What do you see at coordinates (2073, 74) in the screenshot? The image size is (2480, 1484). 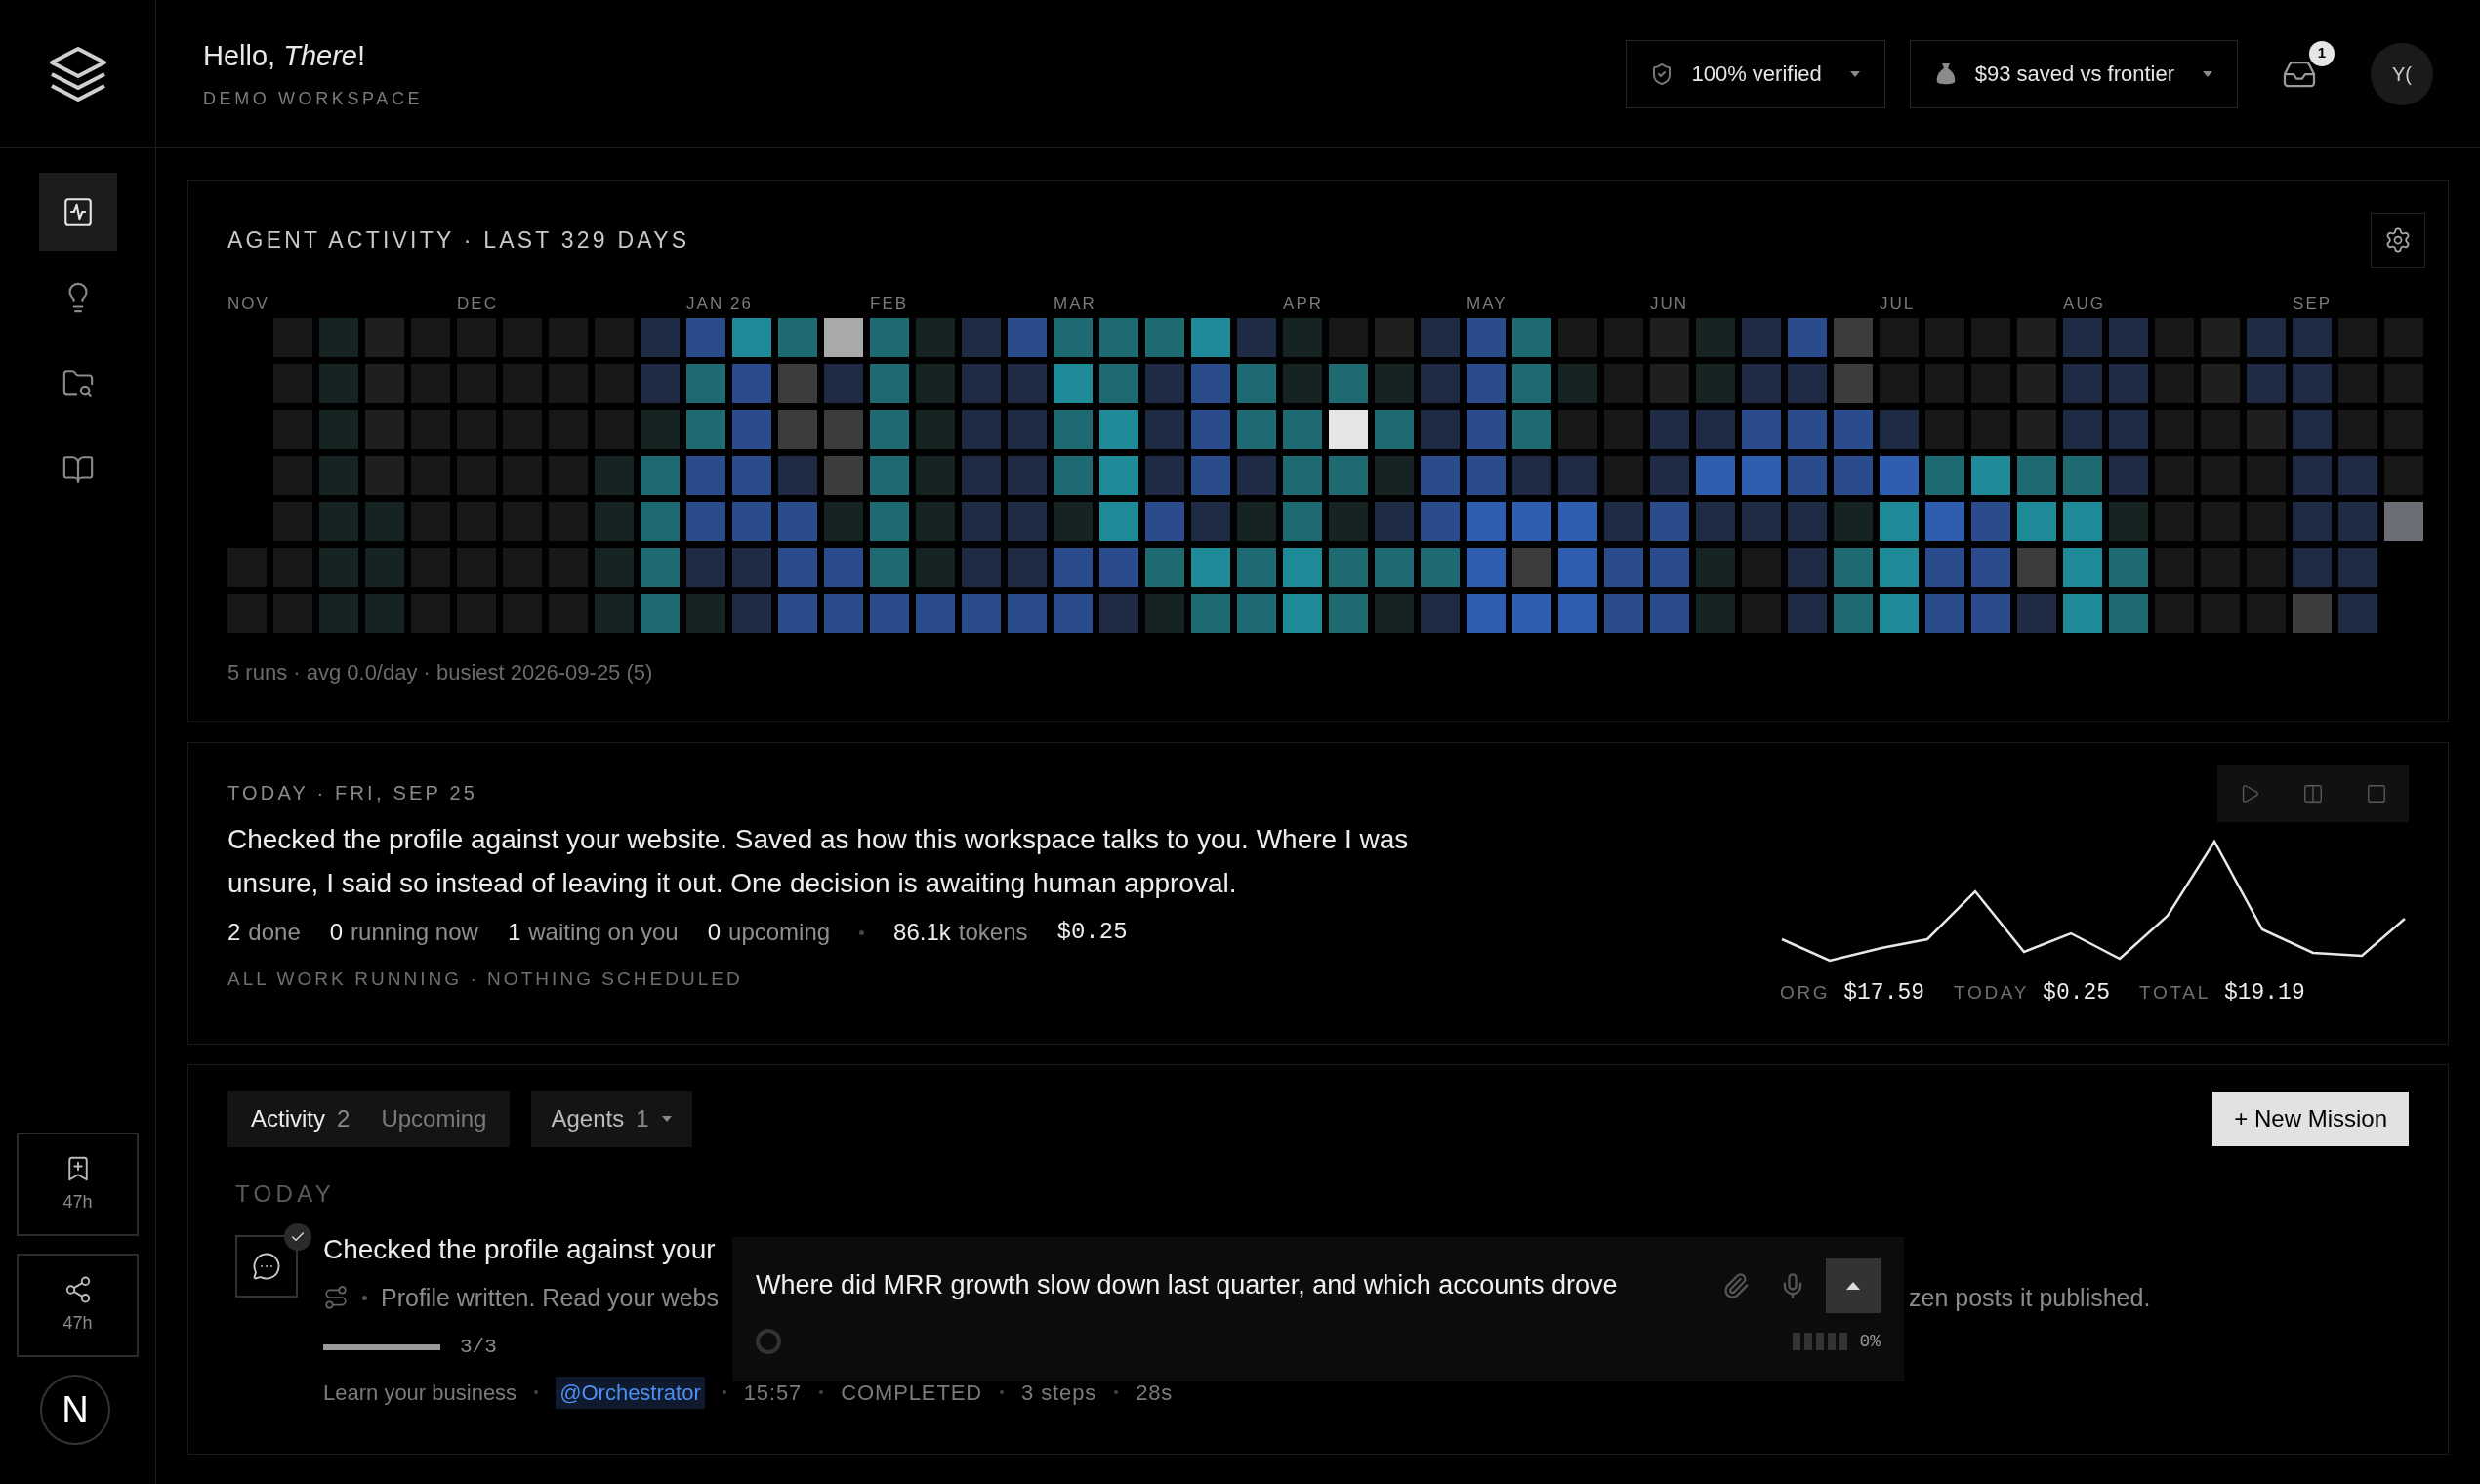 I see `status-pill: $93 saved vs frontier` at bounding box center [2073, 74].